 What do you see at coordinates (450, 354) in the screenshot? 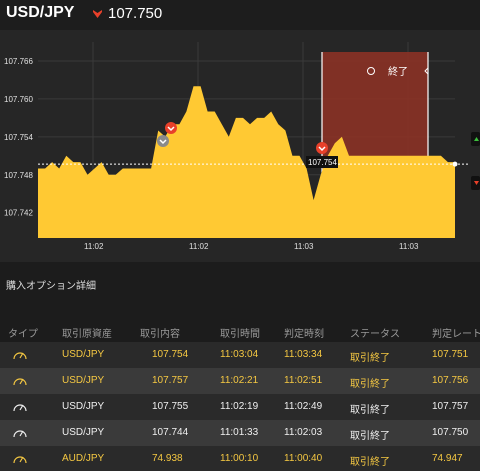
I see `judge-rate-cell: 107.751` at bounding box center [450, 354].